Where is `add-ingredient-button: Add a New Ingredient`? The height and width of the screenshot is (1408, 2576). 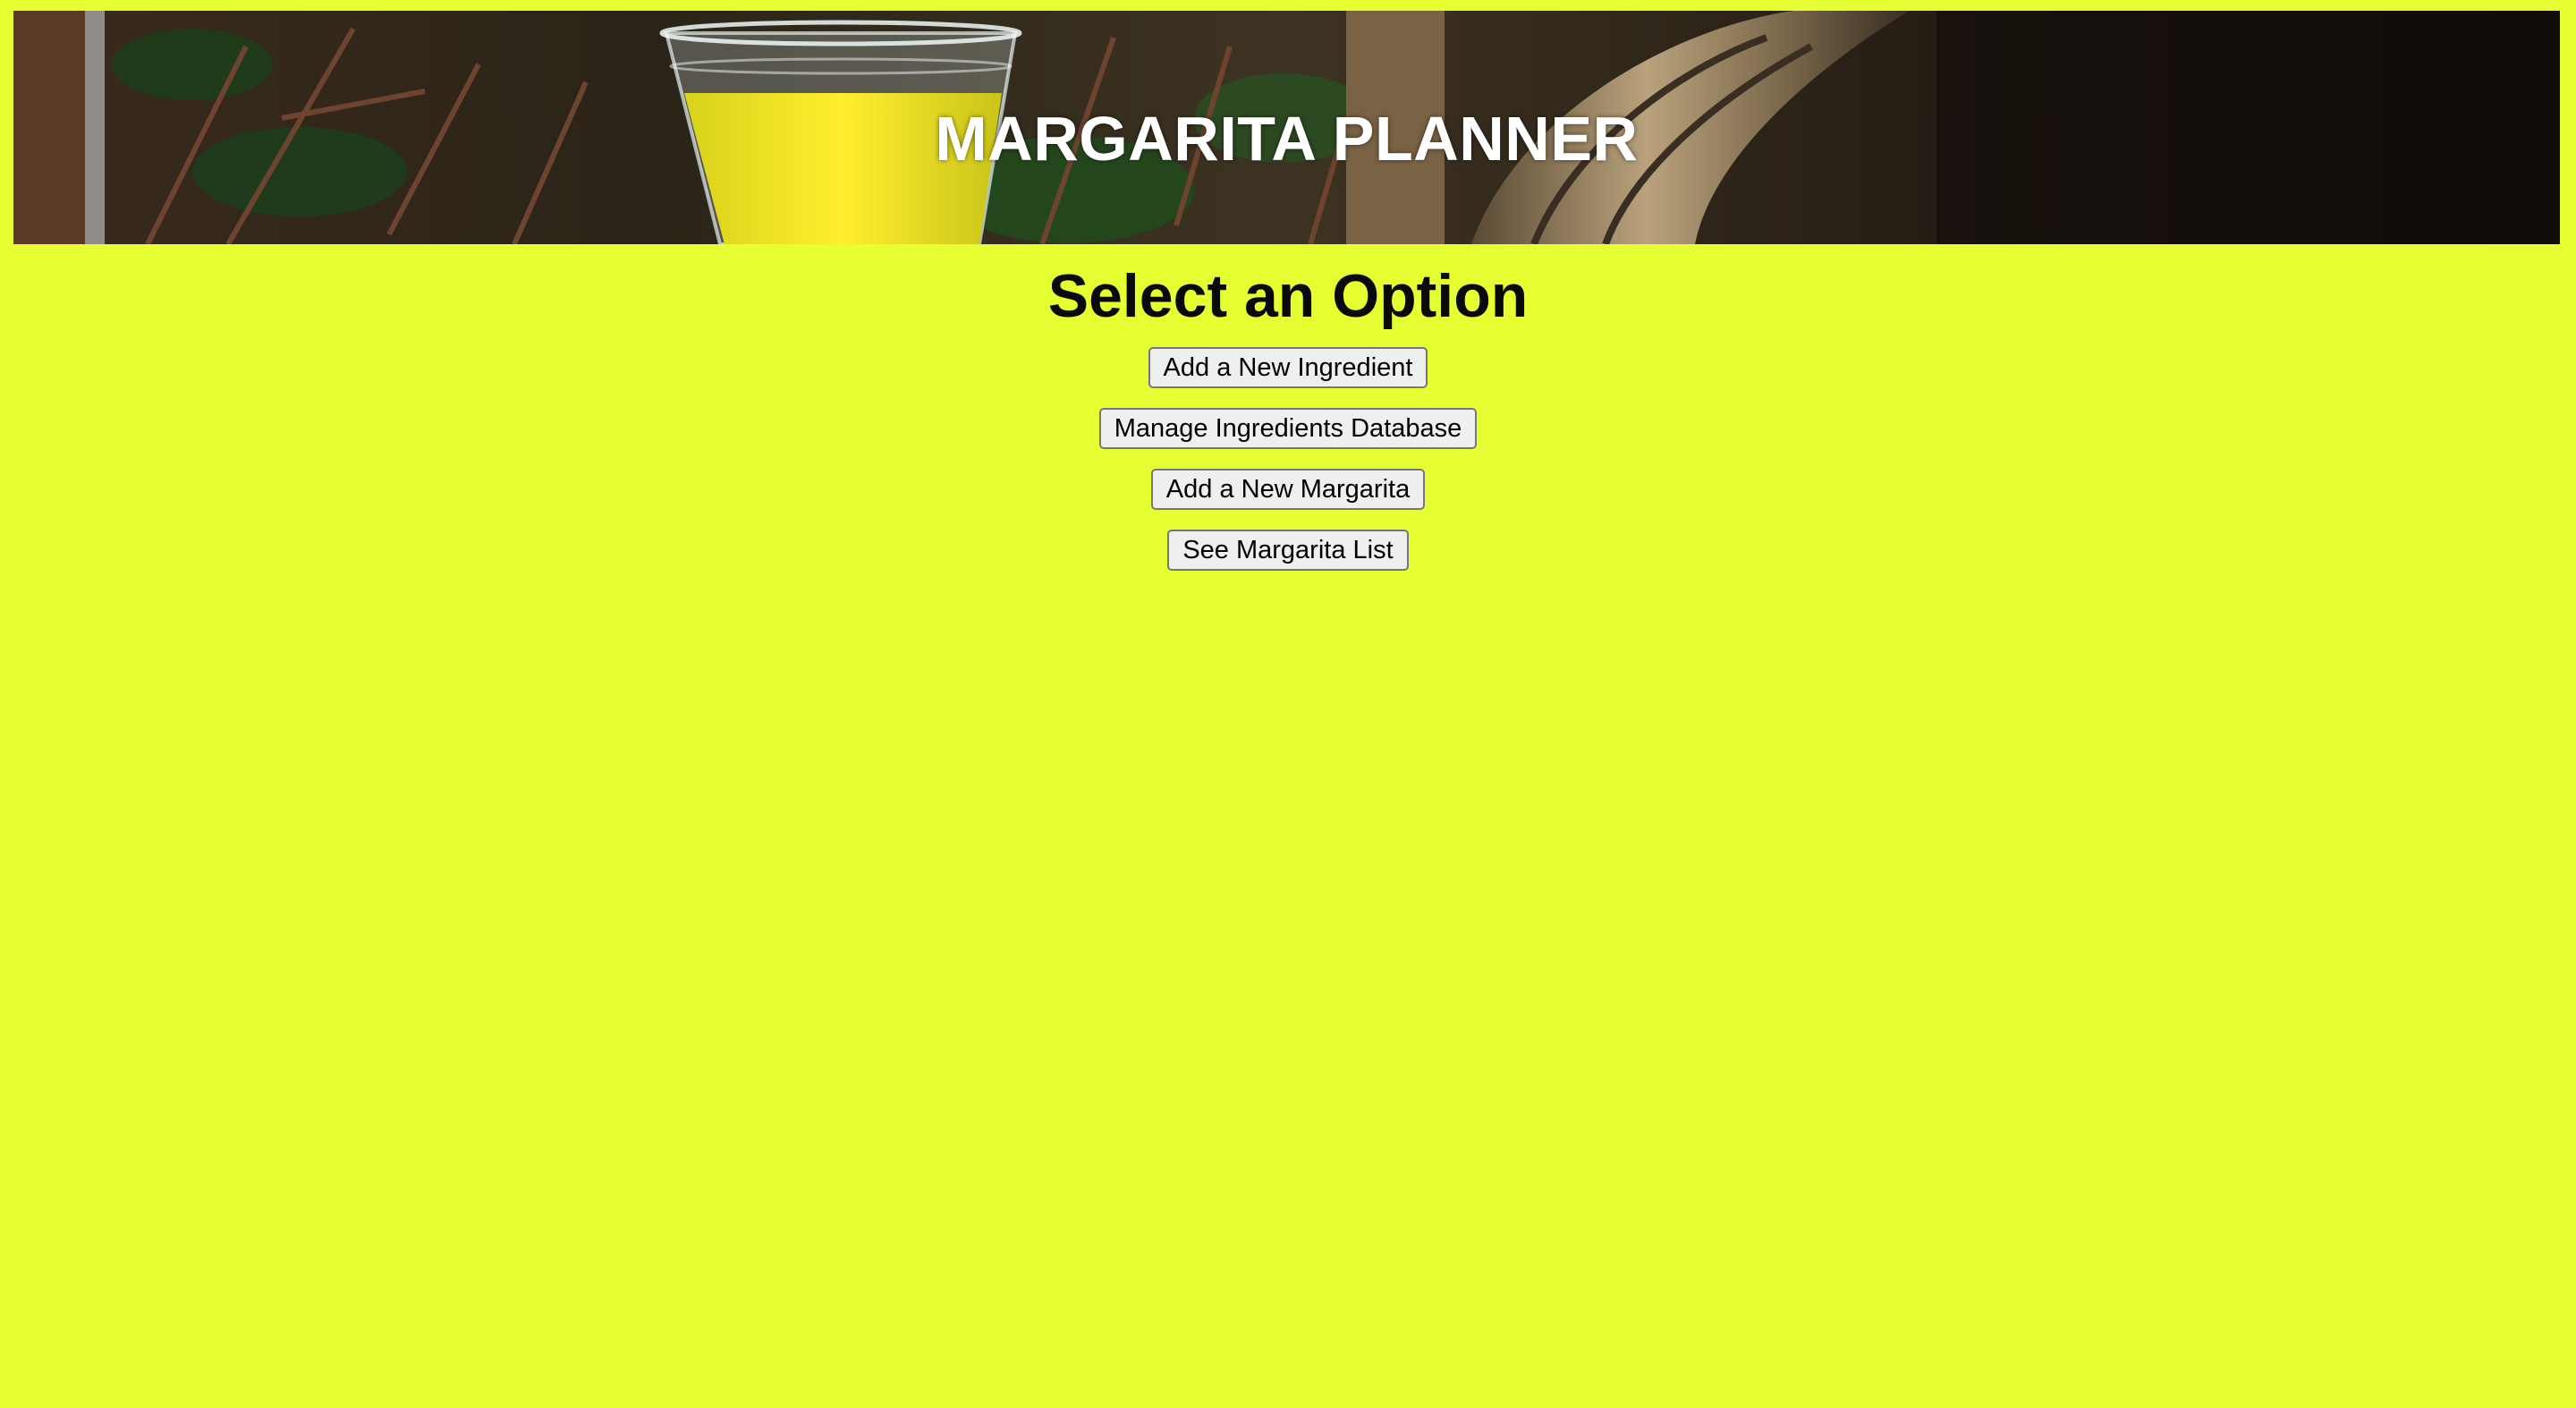
add-ingredient-button: Add a New Ingredient is located at coordinates (1288, 367).